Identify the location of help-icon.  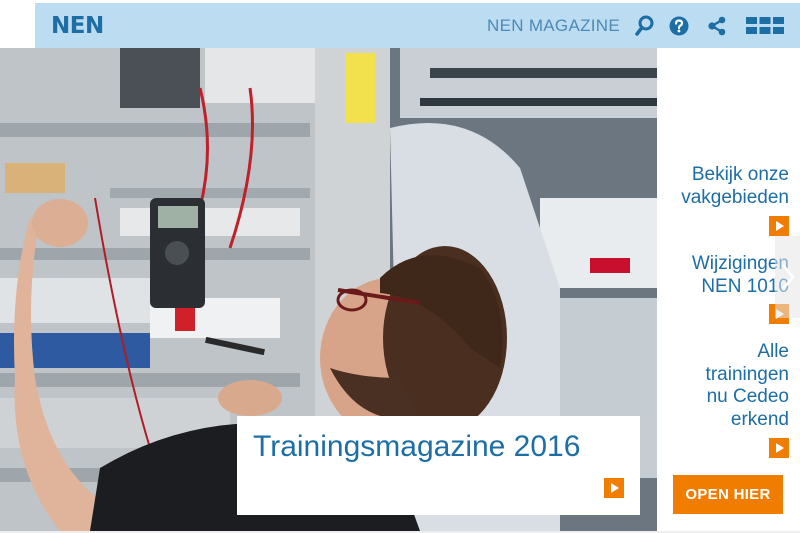
(679, 26).